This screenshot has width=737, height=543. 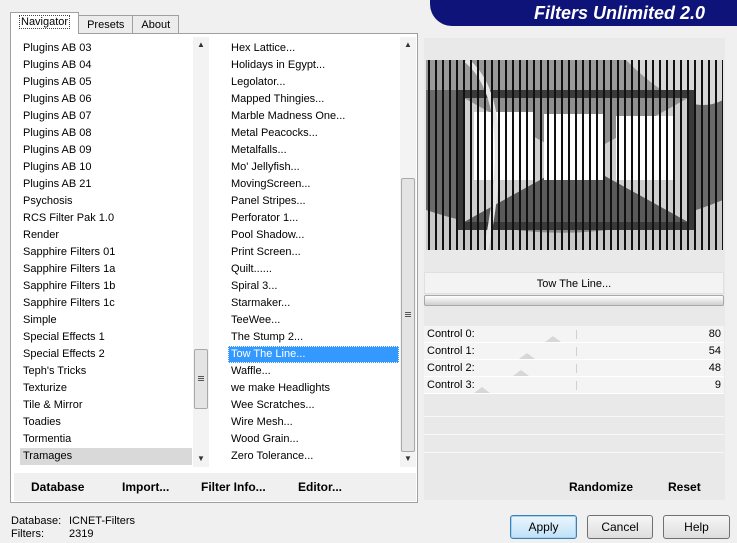 What do you see at coordinates (574, 351) in the screenshot?
I see `control-1-slider: Control 1: 54` at bounding box center [574, 351].